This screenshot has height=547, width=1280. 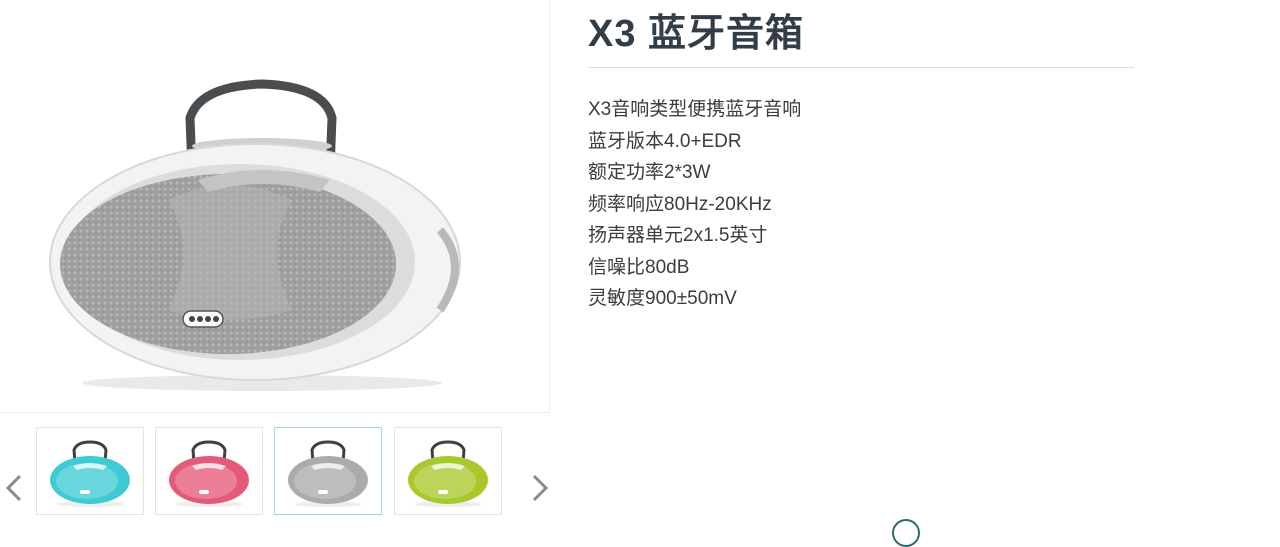 What do you see at coordinates (665, 141) in the screenshot?
I see `spec-item: 蓝牙版本4.0+EDR` at bounding box center [665, 141].